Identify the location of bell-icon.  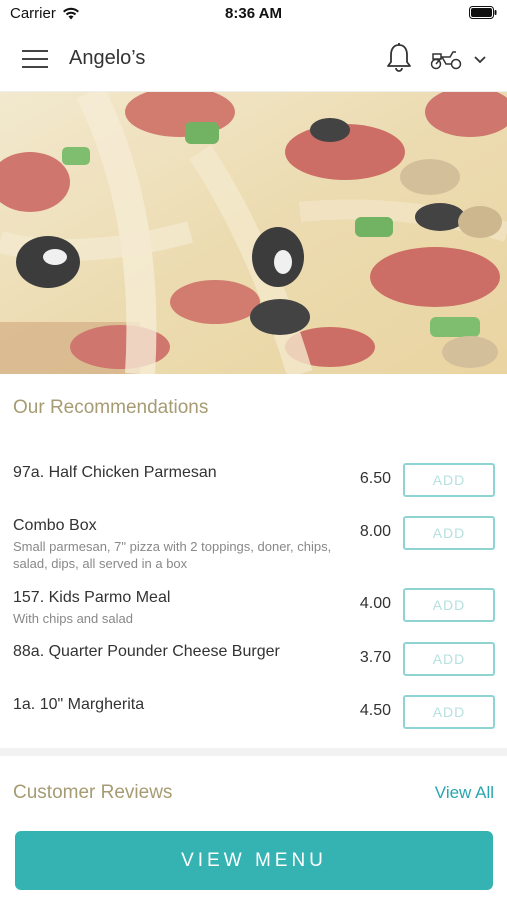
(399, 58).